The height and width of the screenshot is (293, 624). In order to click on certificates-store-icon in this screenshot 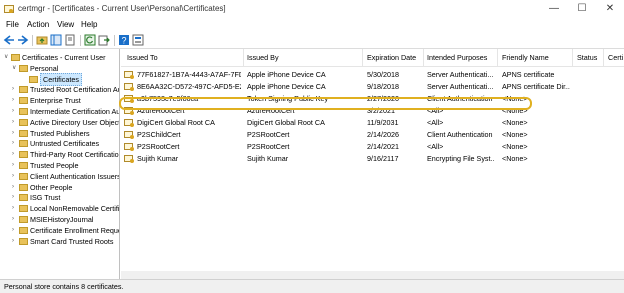, I will do `click(15, 57)`.